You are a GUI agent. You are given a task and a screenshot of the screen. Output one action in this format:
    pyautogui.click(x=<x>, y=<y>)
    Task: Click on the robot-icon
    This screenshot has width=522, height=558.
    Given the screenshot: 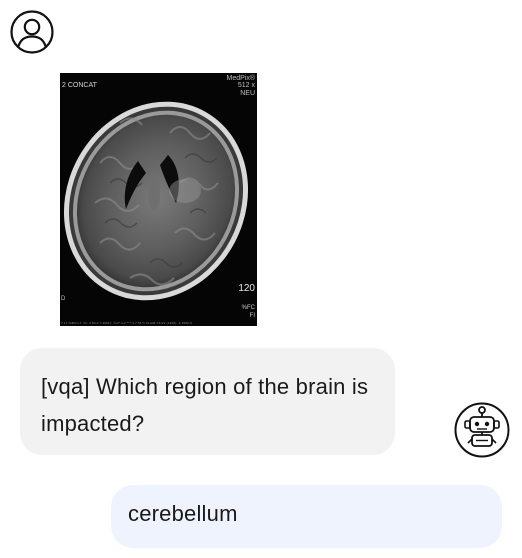 What is the action you would take?
    pyautogui.click(x=482, y=430)
    